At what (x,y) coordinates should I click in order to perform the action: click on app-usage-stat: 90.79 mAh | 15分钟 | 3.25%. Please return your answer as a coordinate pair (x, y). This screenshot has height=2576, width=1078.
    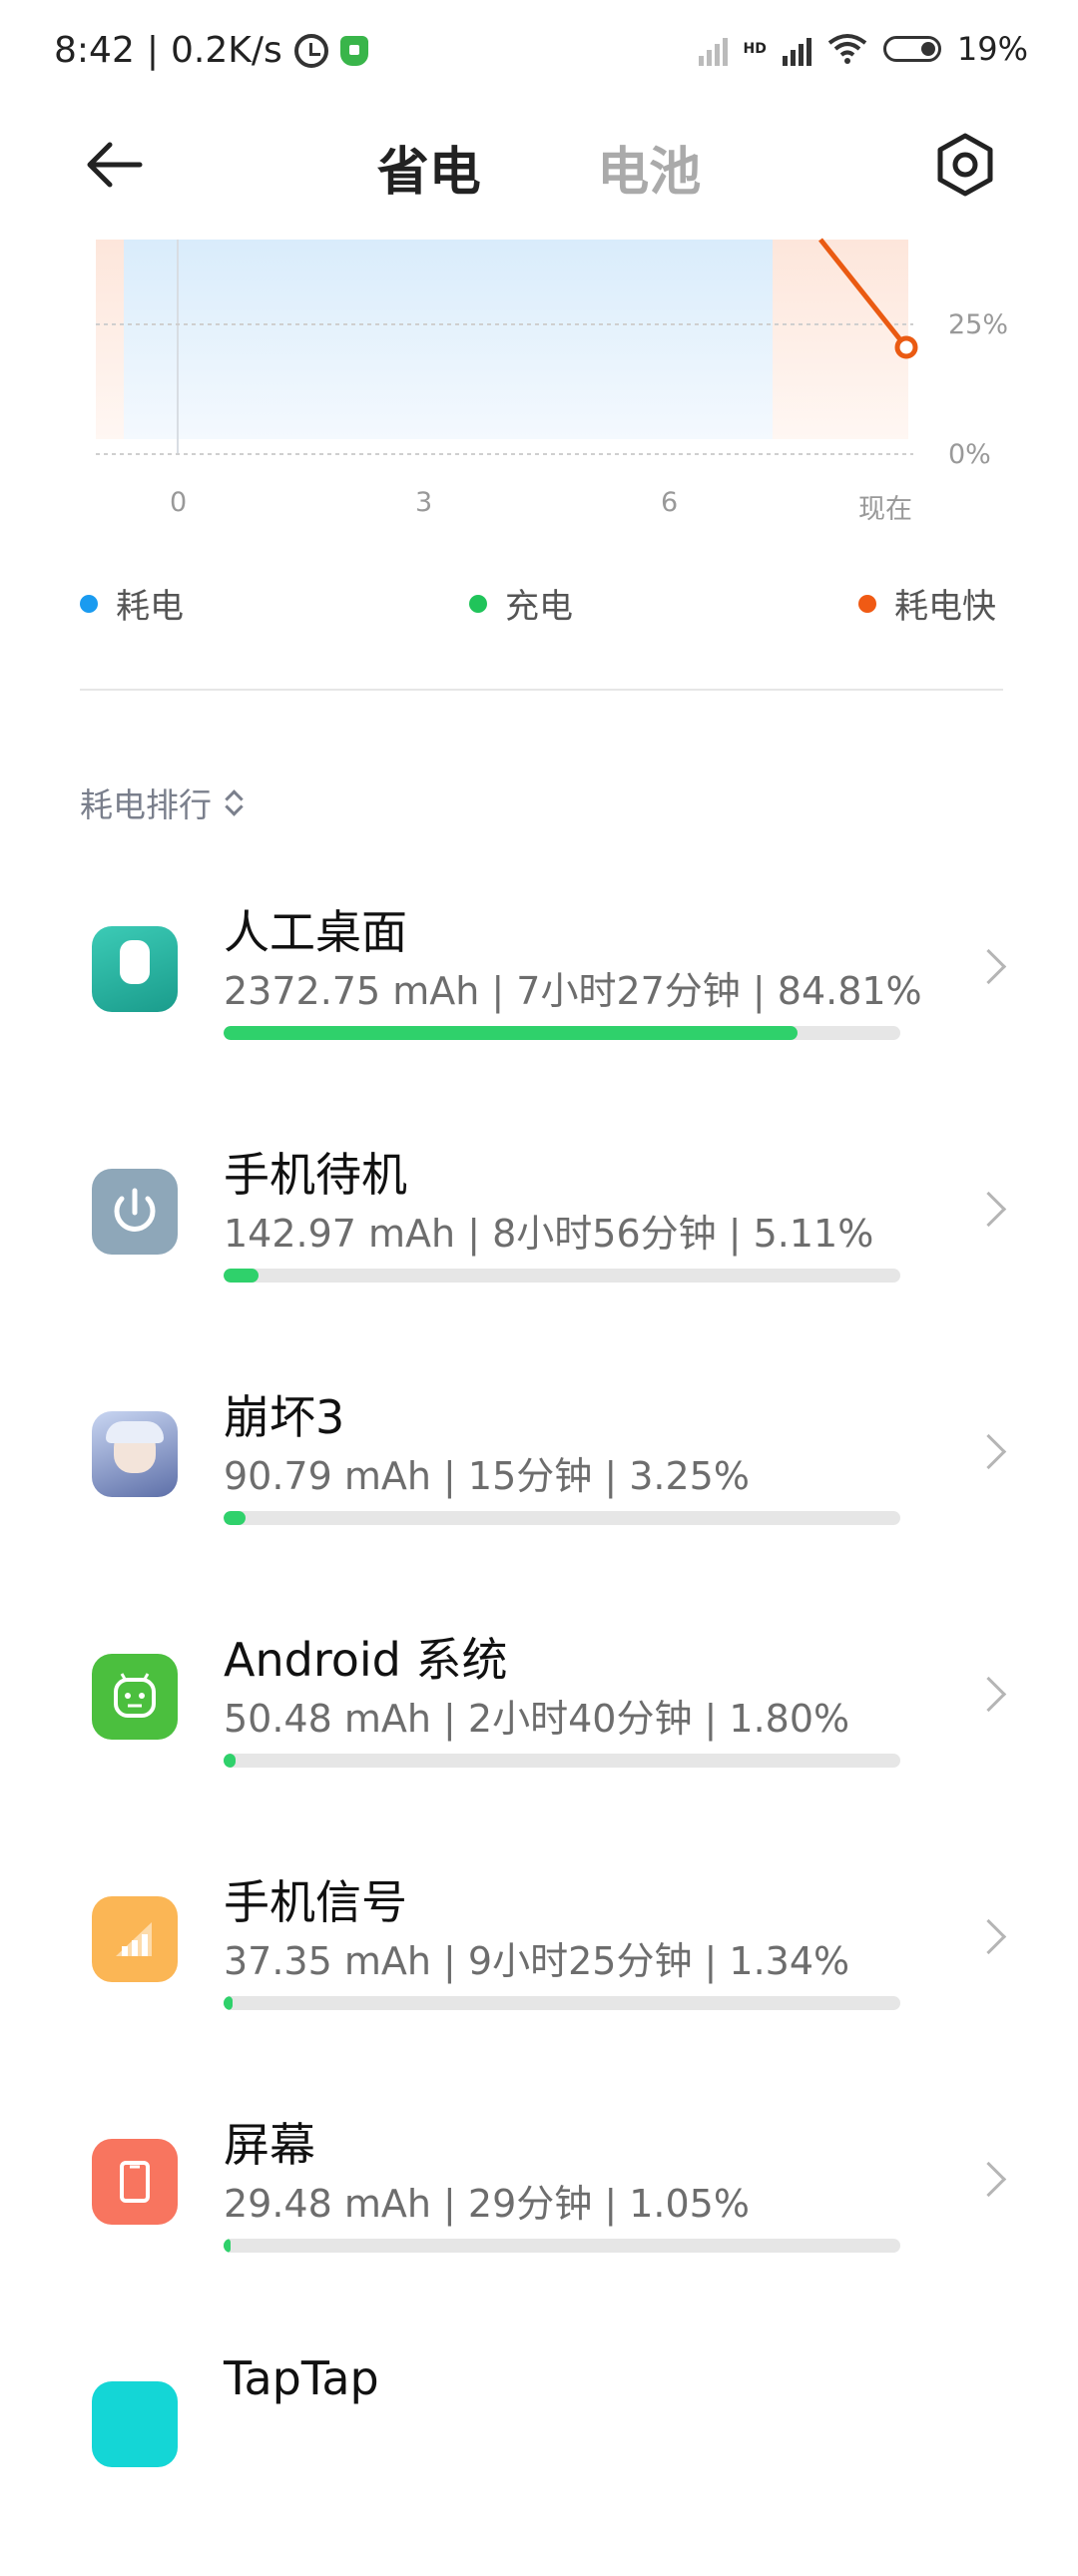
    Looking at the image, I should click on (487, 1476).